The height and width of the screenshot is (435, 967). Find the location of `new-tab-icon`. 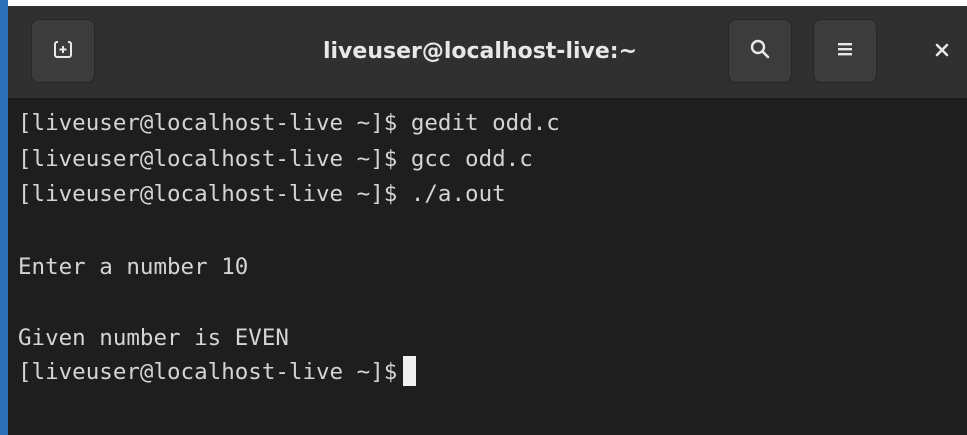

new-tab-icon is located at coordinates (63, 51).